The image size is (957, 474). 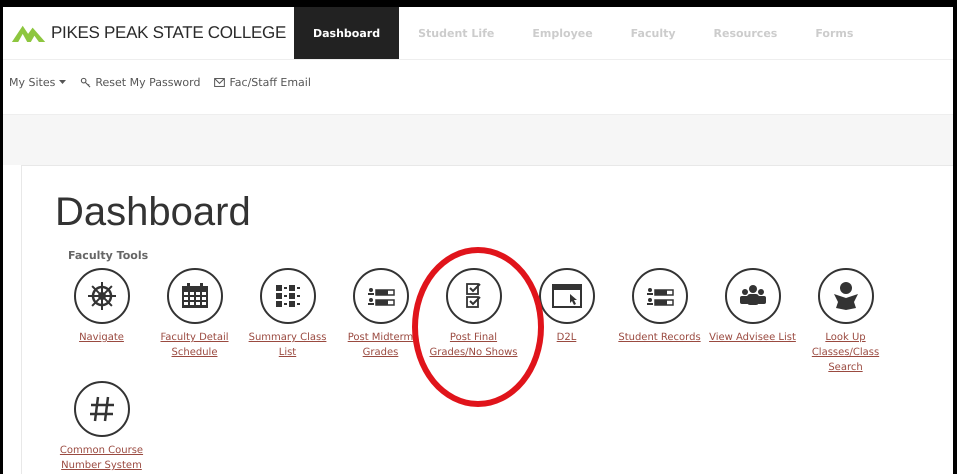 I want to click on tool-link: View Advisee List, so click(x=752, y=337).